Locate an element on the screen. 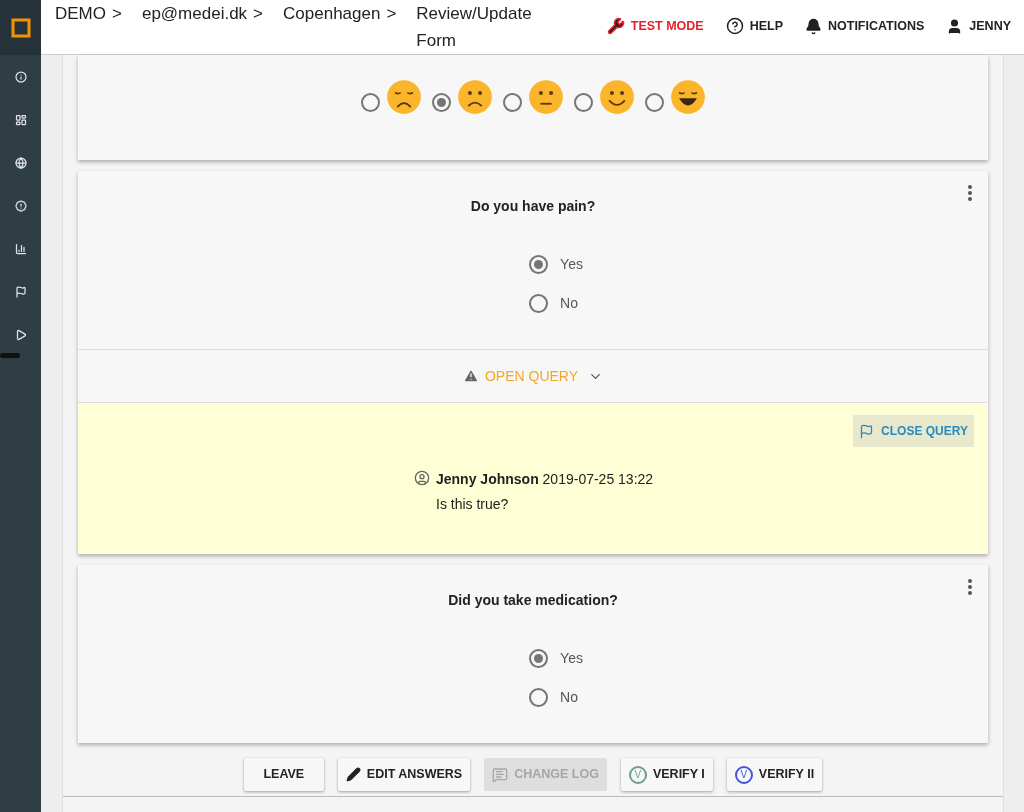  grinning-face-icon is located at coordinates (687, 97).